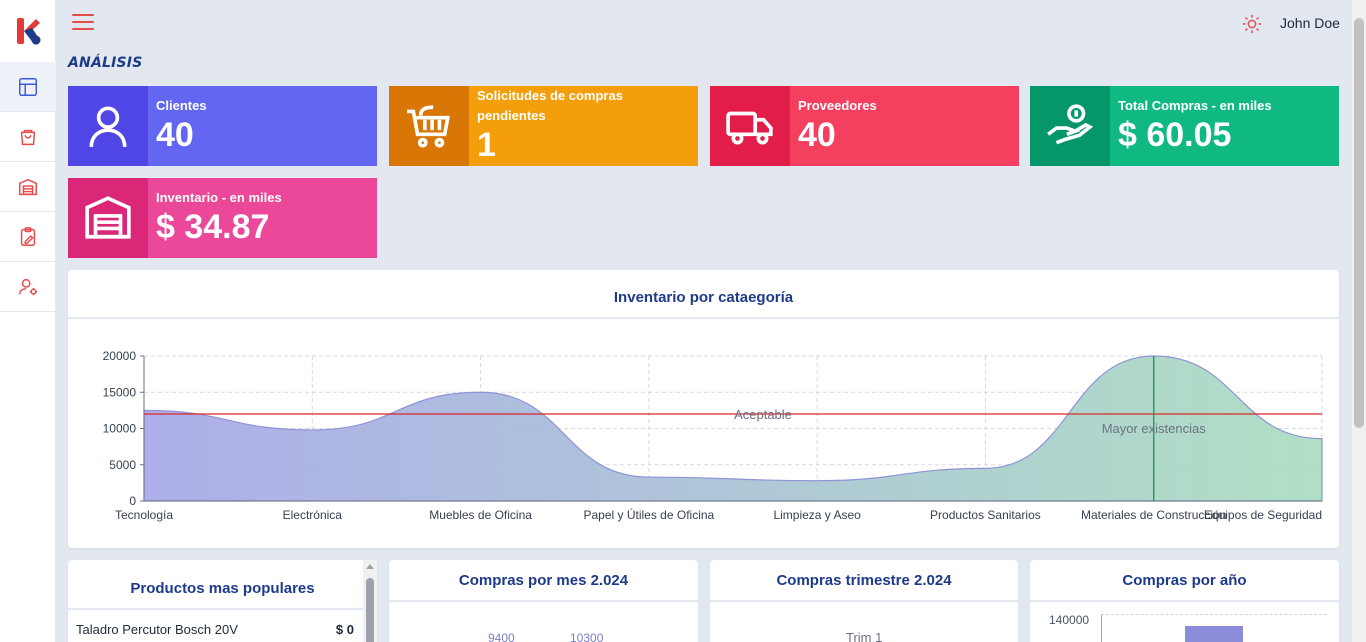 This screenshot has height=642, width=1366. I want to click on list-item: Taladro Percutor Bosch 20V $ 0, so click(215, 629).